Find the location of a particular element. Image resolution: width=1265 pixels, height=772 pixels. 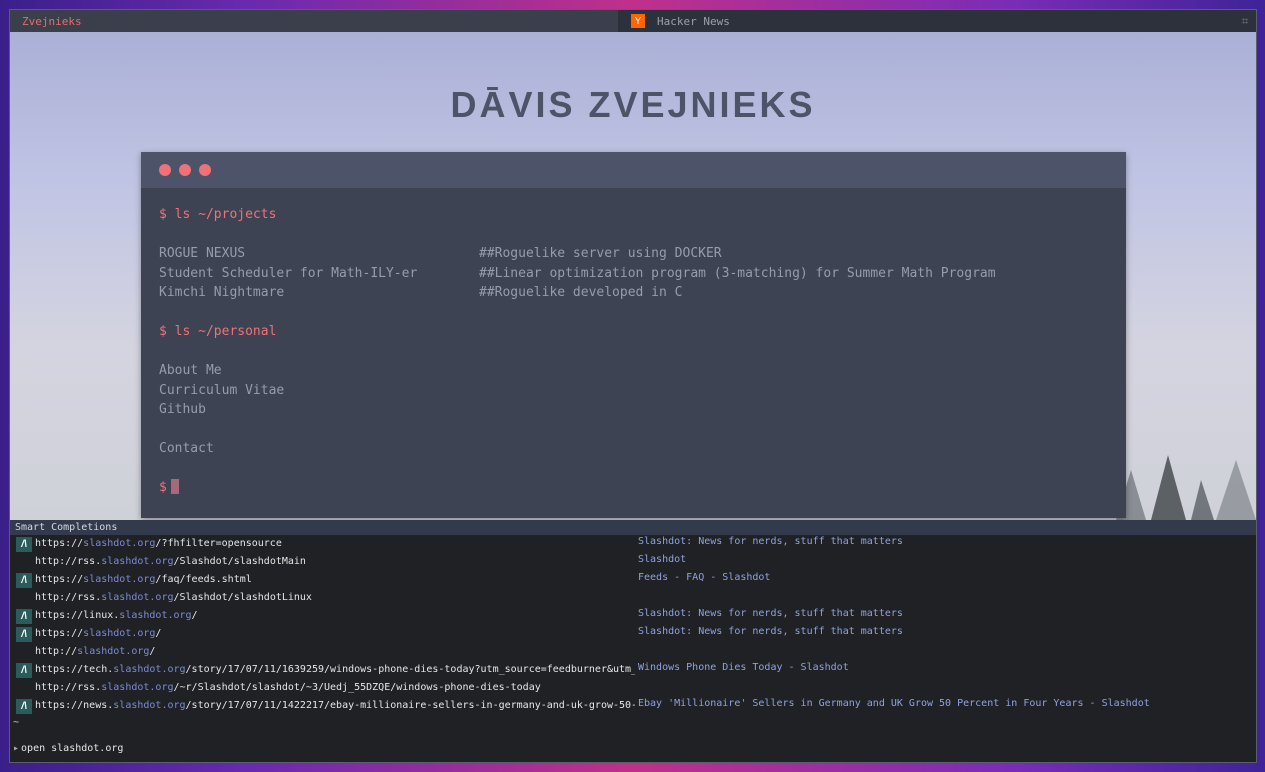

personal-command: $ ls ~/personal is located at coordinates (218, 331).